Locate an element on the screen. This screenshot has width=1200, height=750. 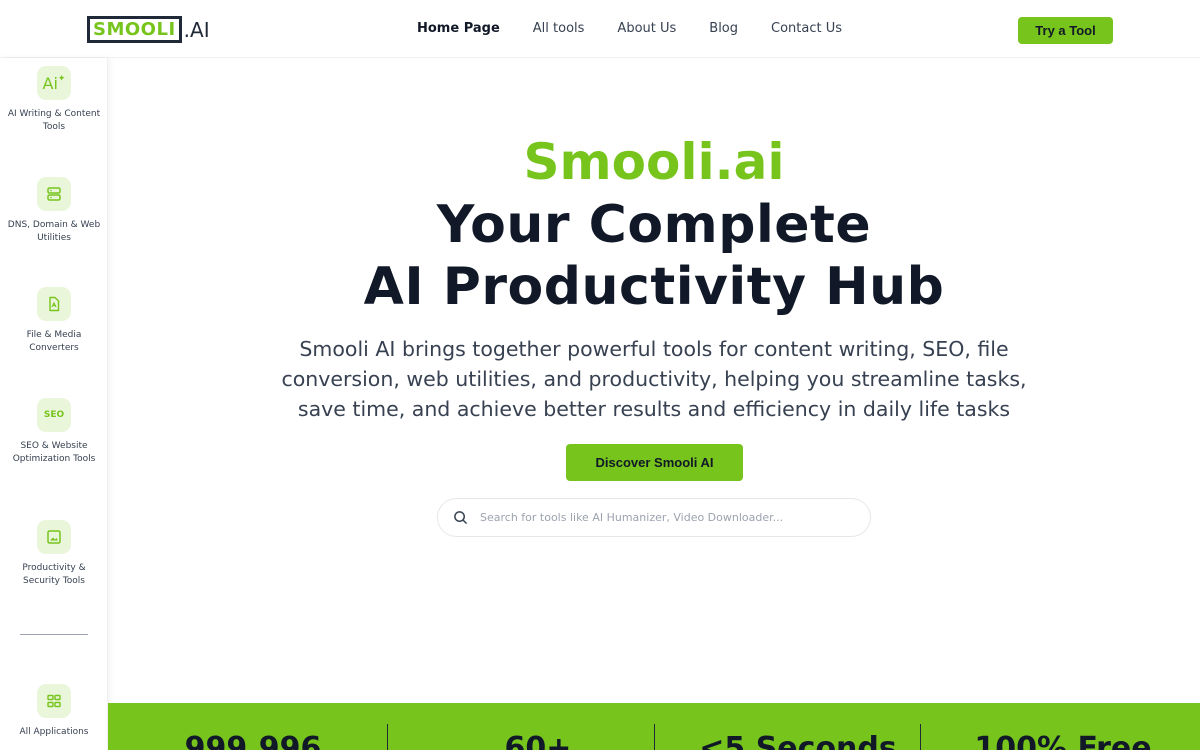
hero-brand: Smooli.ai is located at coordinates (654, 162).